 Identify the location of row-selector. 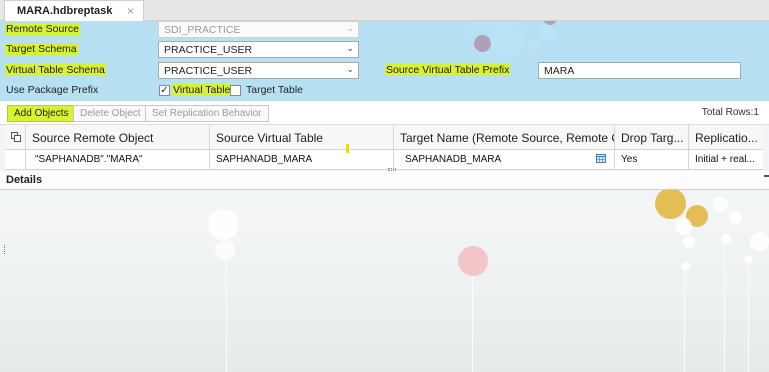
(15, 159).